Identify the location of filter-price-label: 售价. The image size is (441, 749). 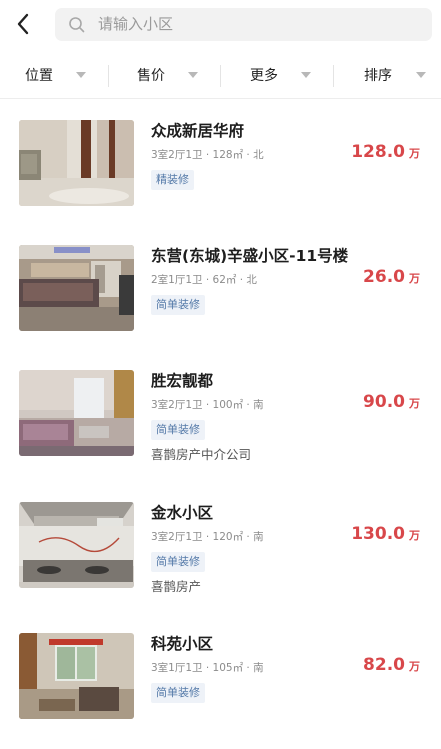
(151, 76).